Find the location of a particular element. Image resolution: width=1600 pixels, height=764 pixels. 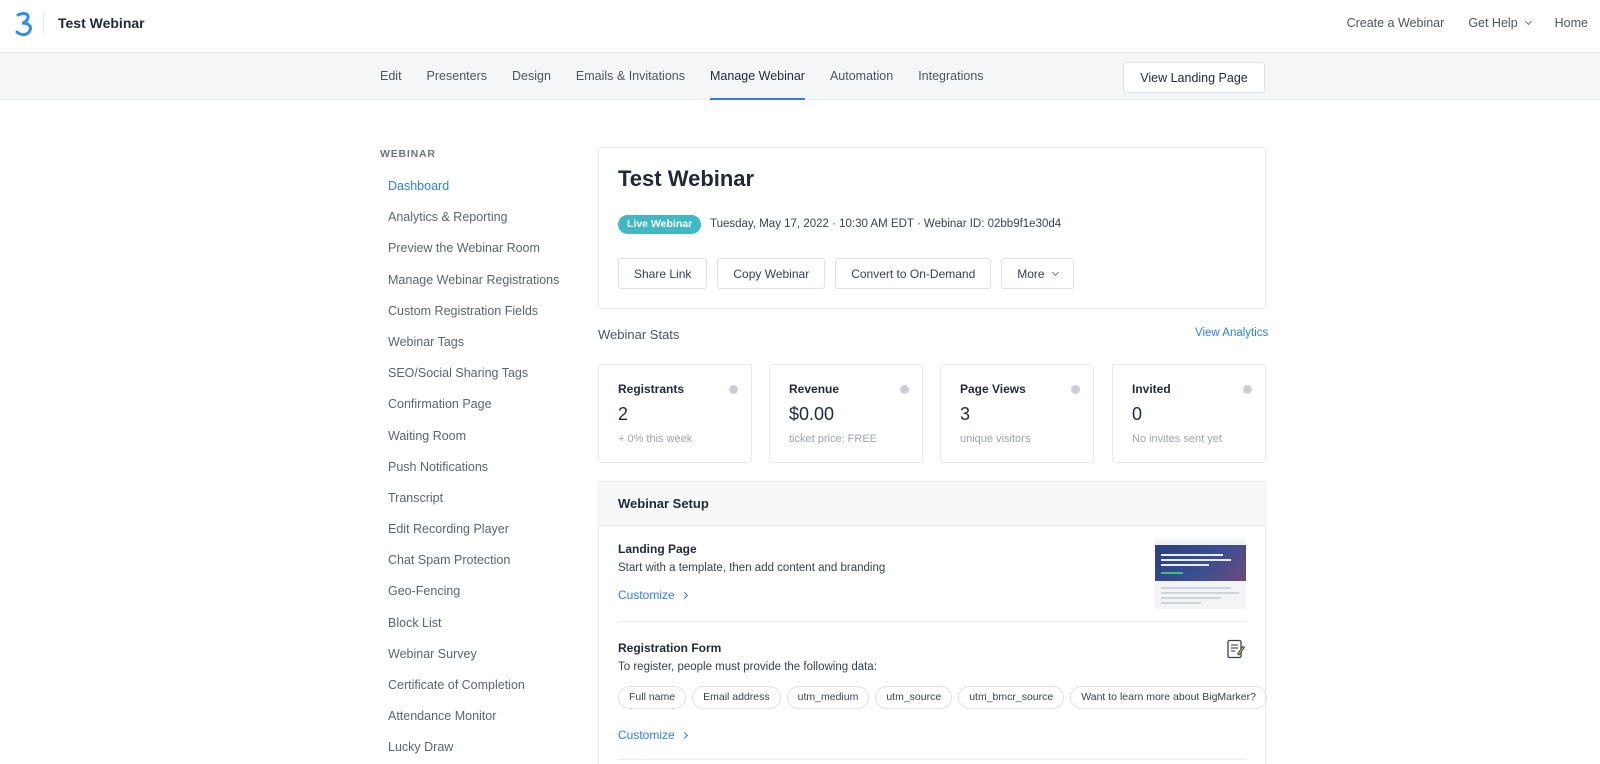

stat-value: 2 is located at coordinates (623, 414).